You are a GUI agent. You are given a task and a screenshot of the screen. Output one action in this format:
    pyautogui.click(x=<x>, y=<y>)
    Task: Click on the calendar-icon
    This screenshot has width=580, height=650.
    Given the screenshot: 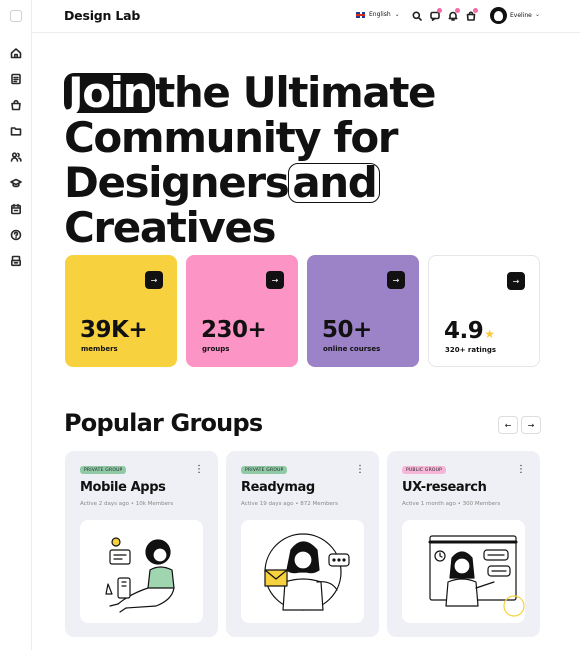 What is the action you would take?
    pyautogui.click(x=16, y=209)
    